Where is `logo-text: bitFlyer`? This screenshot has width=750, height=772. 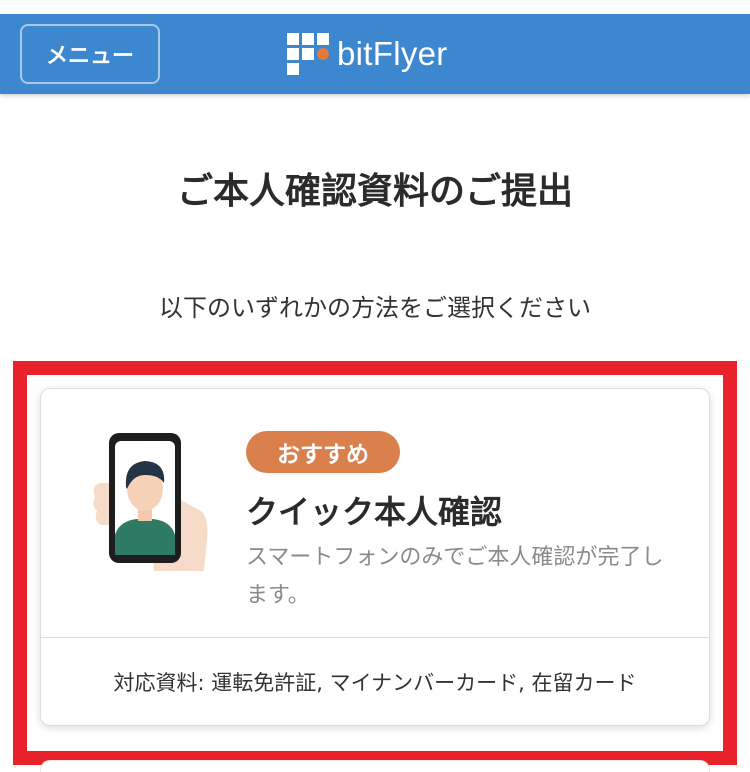 logo-text: bitFlyer is located at coordinates (392, 53).